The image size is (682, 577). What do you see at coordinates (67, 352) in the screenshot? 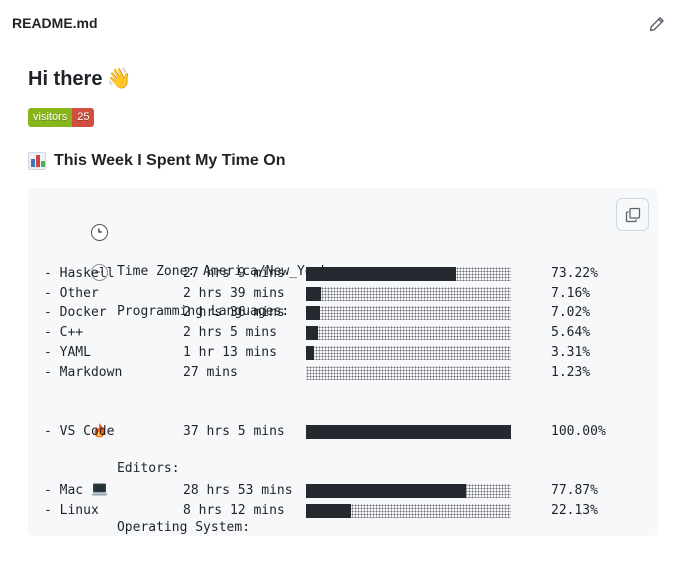
I see `stat-name: - YAML` at bounding box center [67, 352].